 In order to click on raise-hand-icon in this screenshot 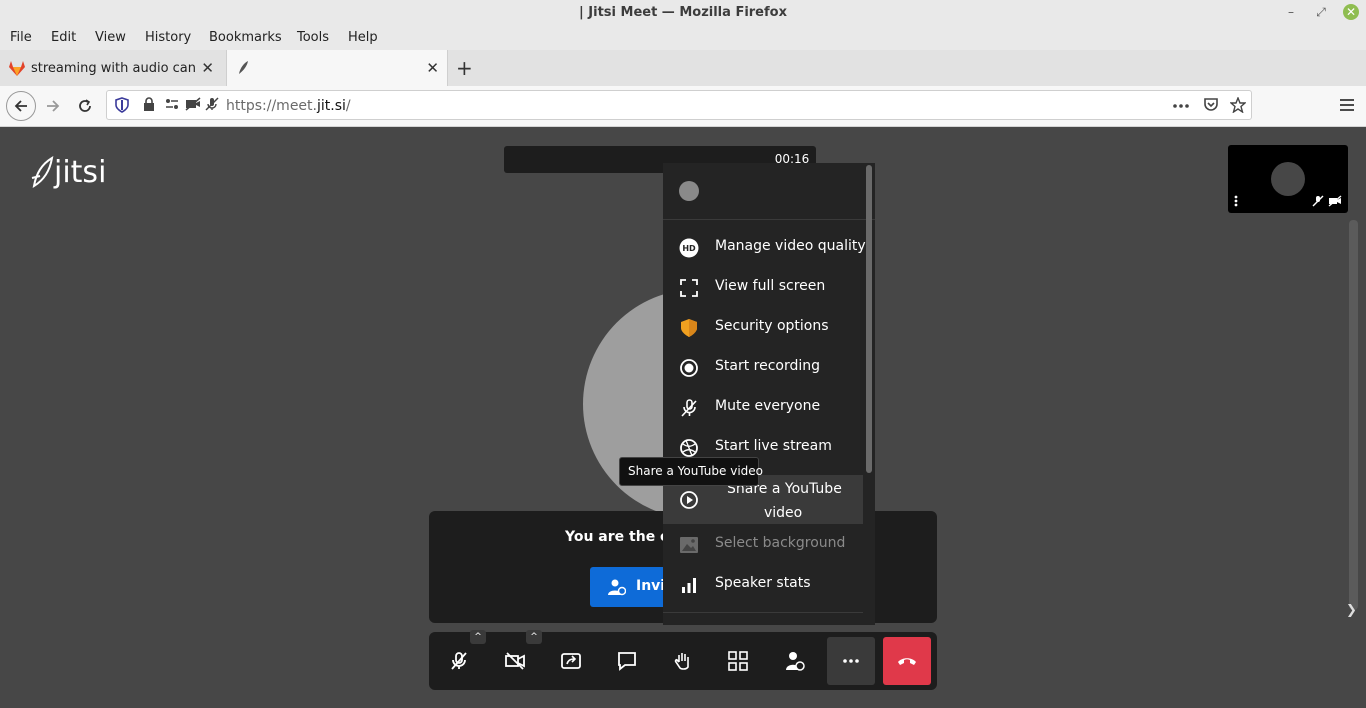, I will do `click(681, 661)`.